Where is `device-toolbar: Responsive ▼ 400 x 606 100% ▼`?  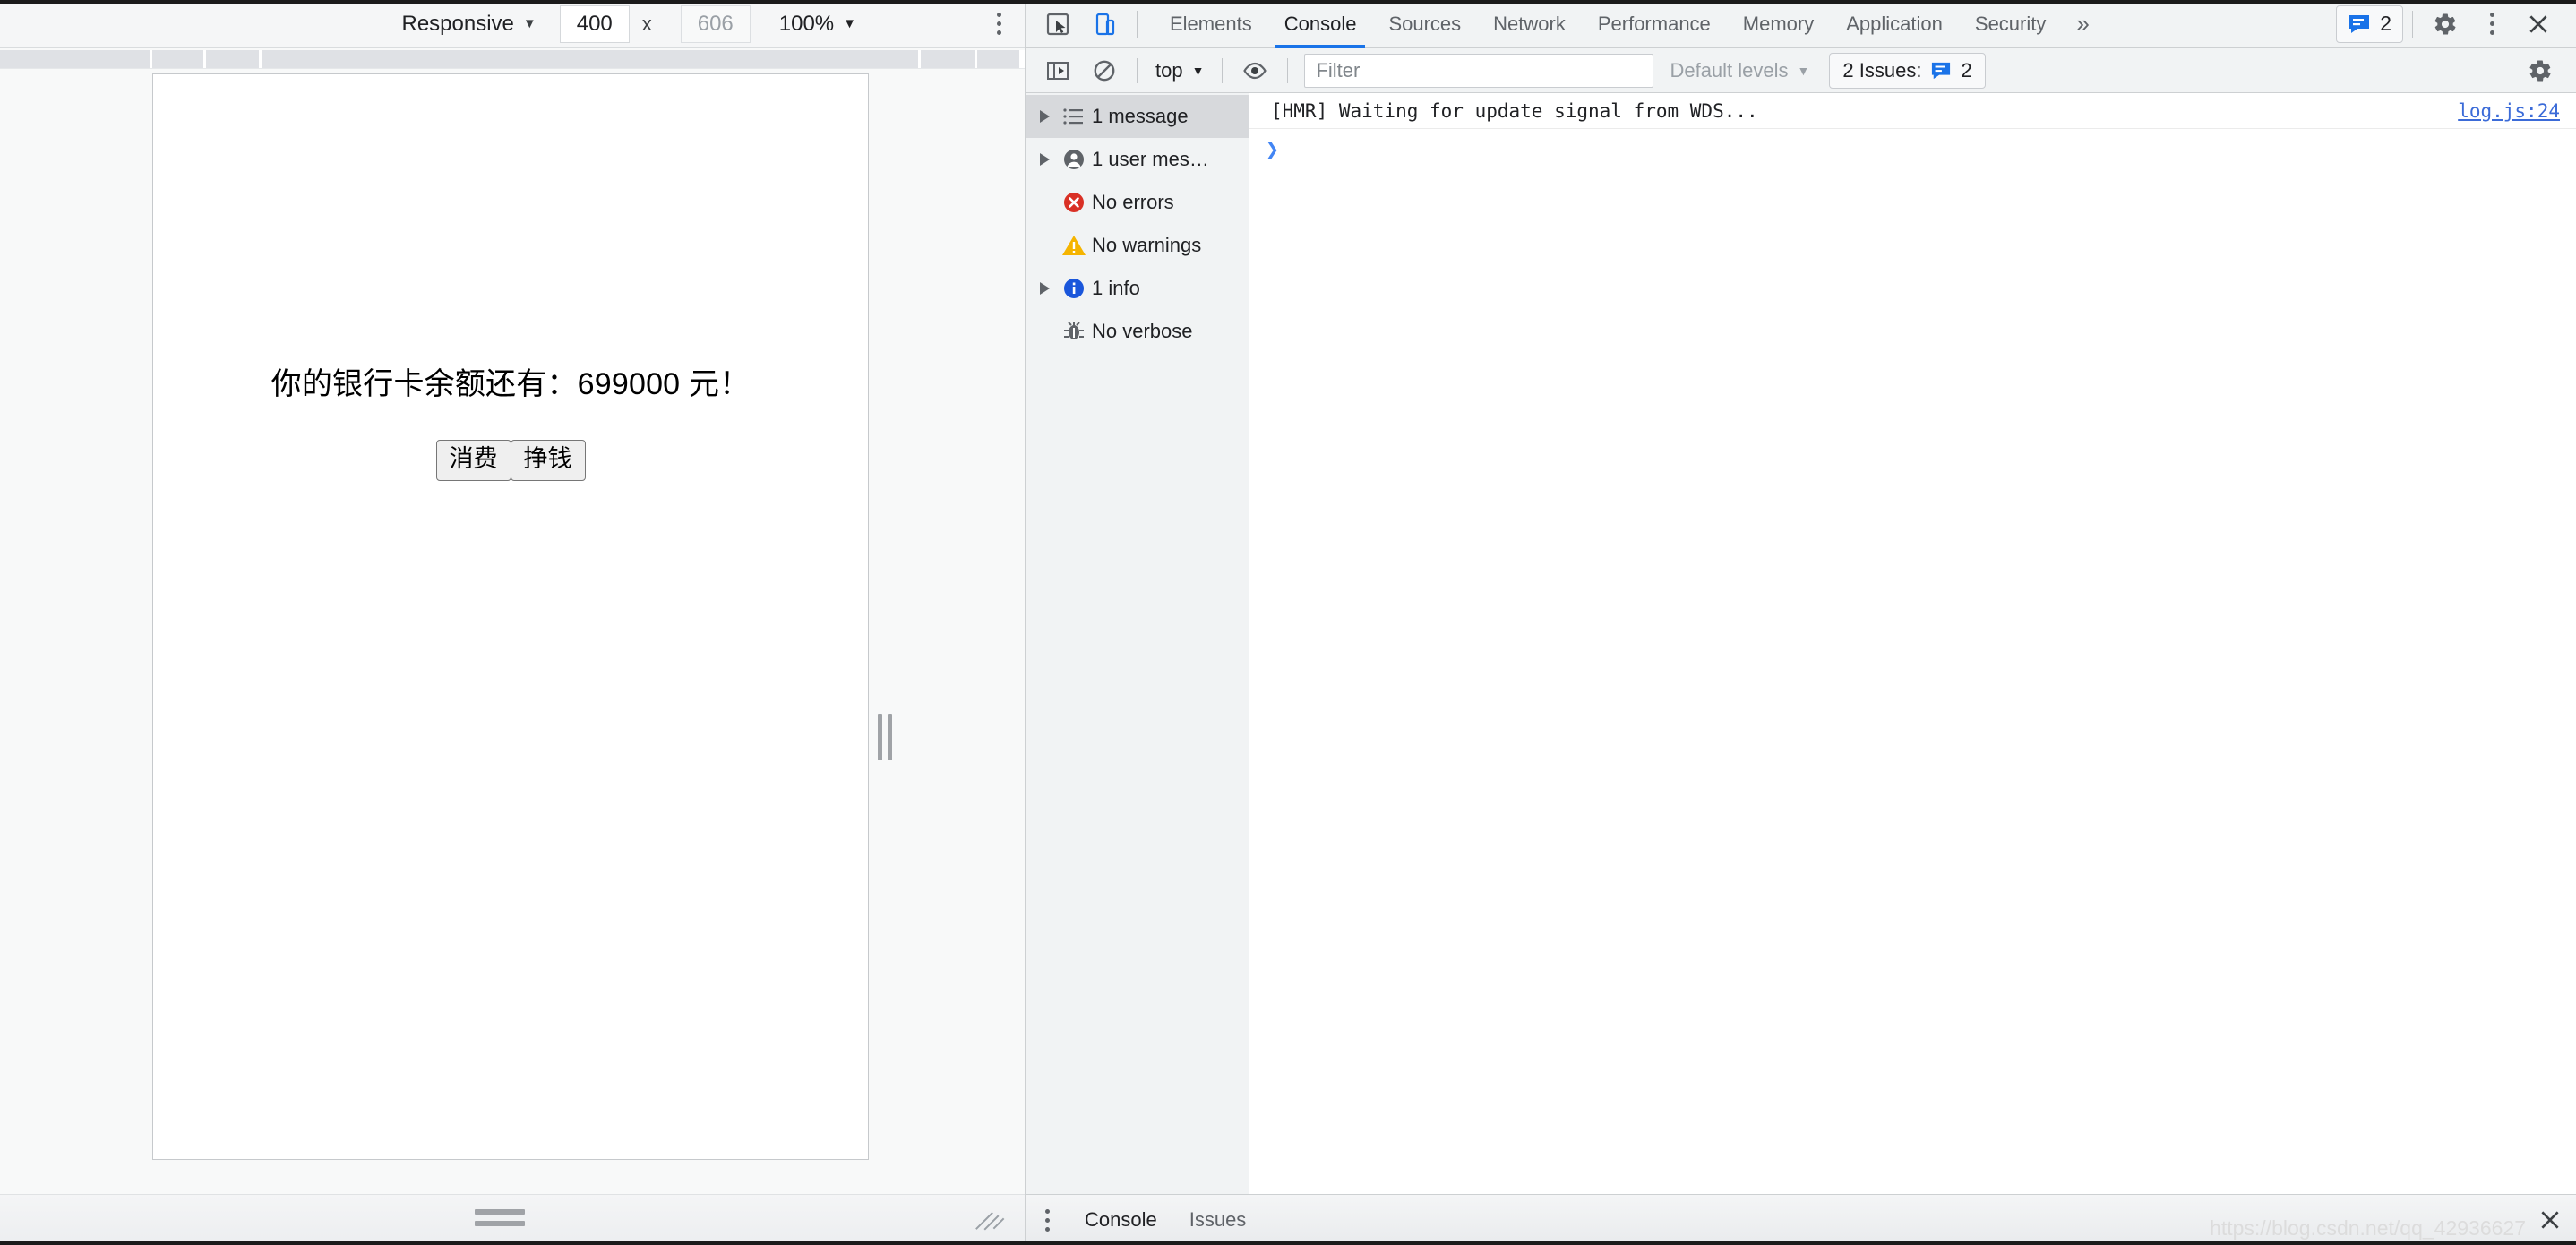 device-toolbar: Responsive ▼ 400 x 606 100% ▼ is located at coordinates (512, 24).